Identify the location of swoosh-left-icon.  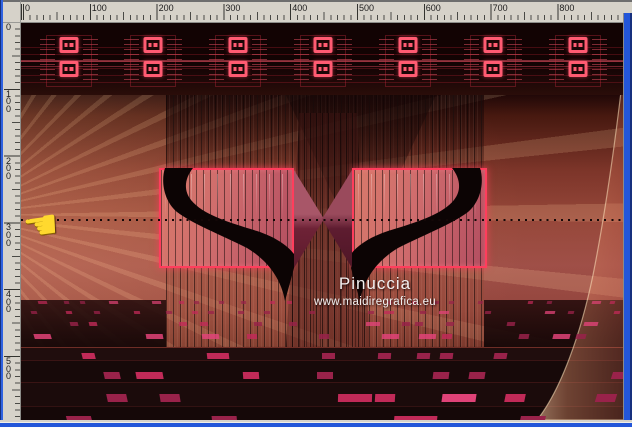
(228, 234).